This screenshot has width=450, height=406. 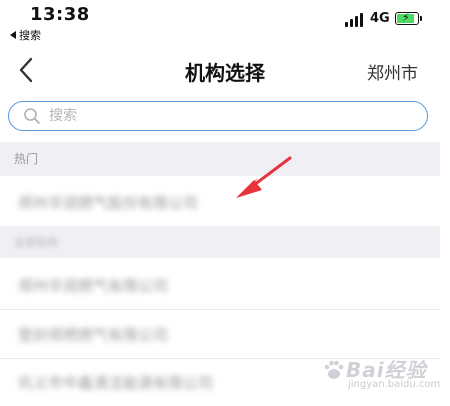 What do you see at coordinates (108, 202) in the screenshot?
I see `list-item-label: 郑州华润燃气股份有限公司` at bounding box center [108, 202].